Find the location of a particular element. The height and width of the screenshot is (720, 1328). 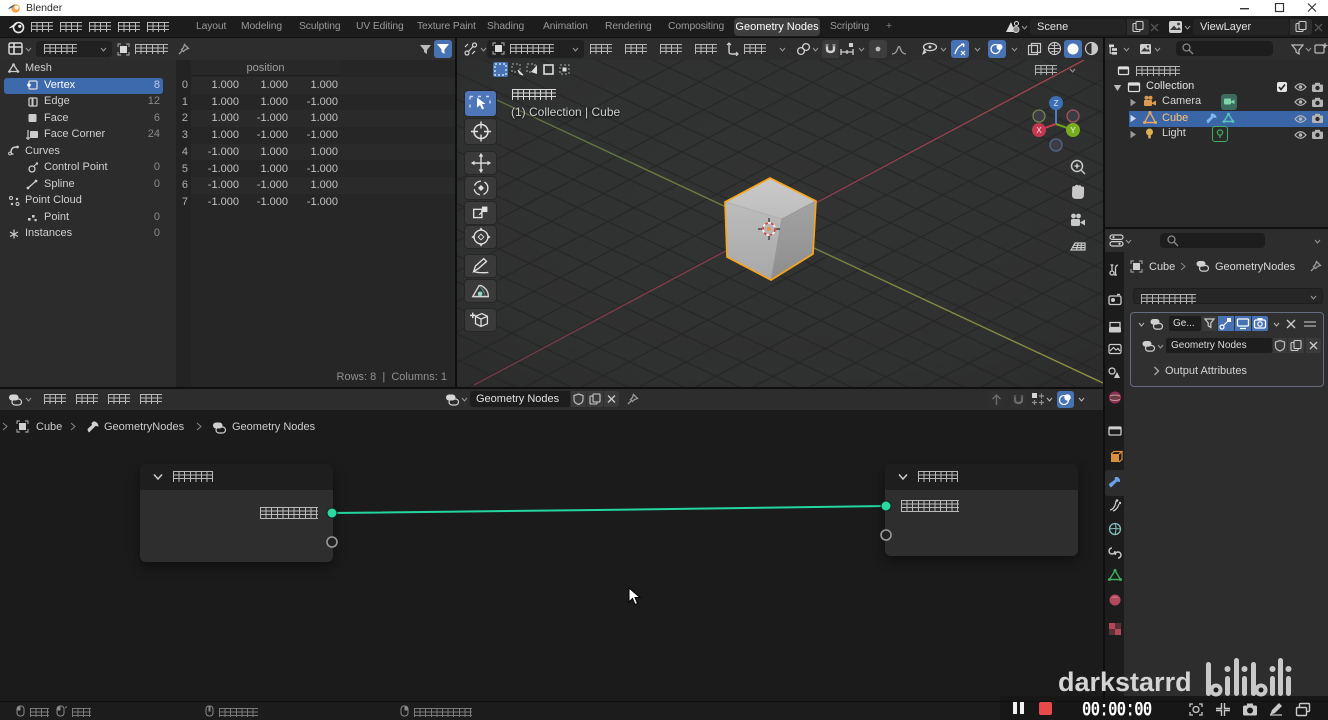

svg-text: Z is located at coordinates (1056, 103).